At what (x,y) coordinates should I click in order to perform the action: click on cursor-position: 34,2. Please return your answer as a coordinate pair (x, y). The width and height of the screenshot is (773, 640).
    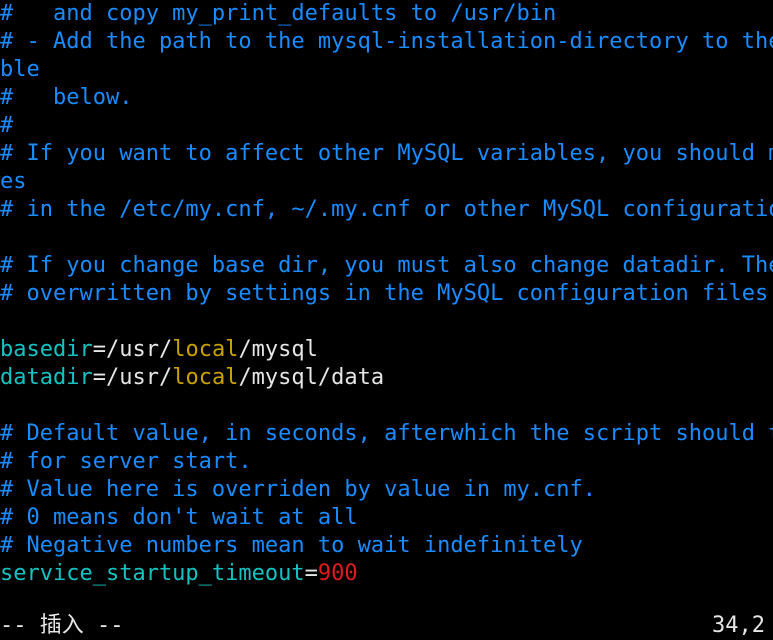
    Looking at the image, I should click on (738, 625).